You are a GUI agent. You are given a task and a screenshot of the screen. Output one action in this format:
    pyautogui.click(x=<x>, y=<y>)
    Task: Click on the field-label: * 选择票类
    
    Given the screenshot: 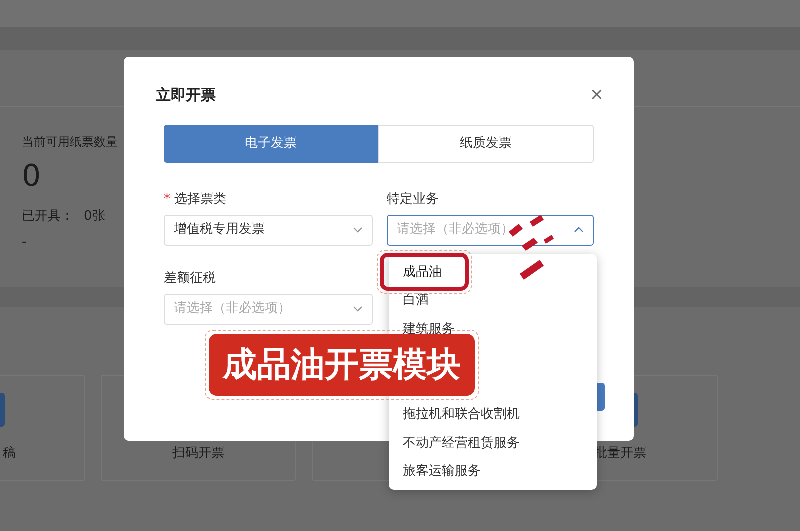 What is the action you would take?
    pyautogui.click(x=196, y=199)
    